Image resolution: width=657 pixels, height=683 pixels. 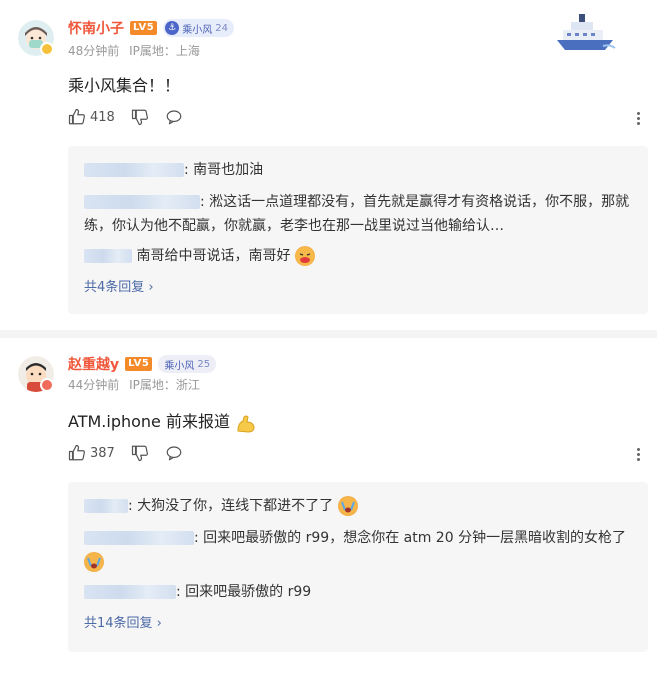 What do you see at coordinates (358, 550) in the screenshot?
I see `reply-item: : 回来吧最骄傲的 r99，想念你在 atm 20 分钟一层黑暗收割的女枪了` at bounding box center [358, 550].